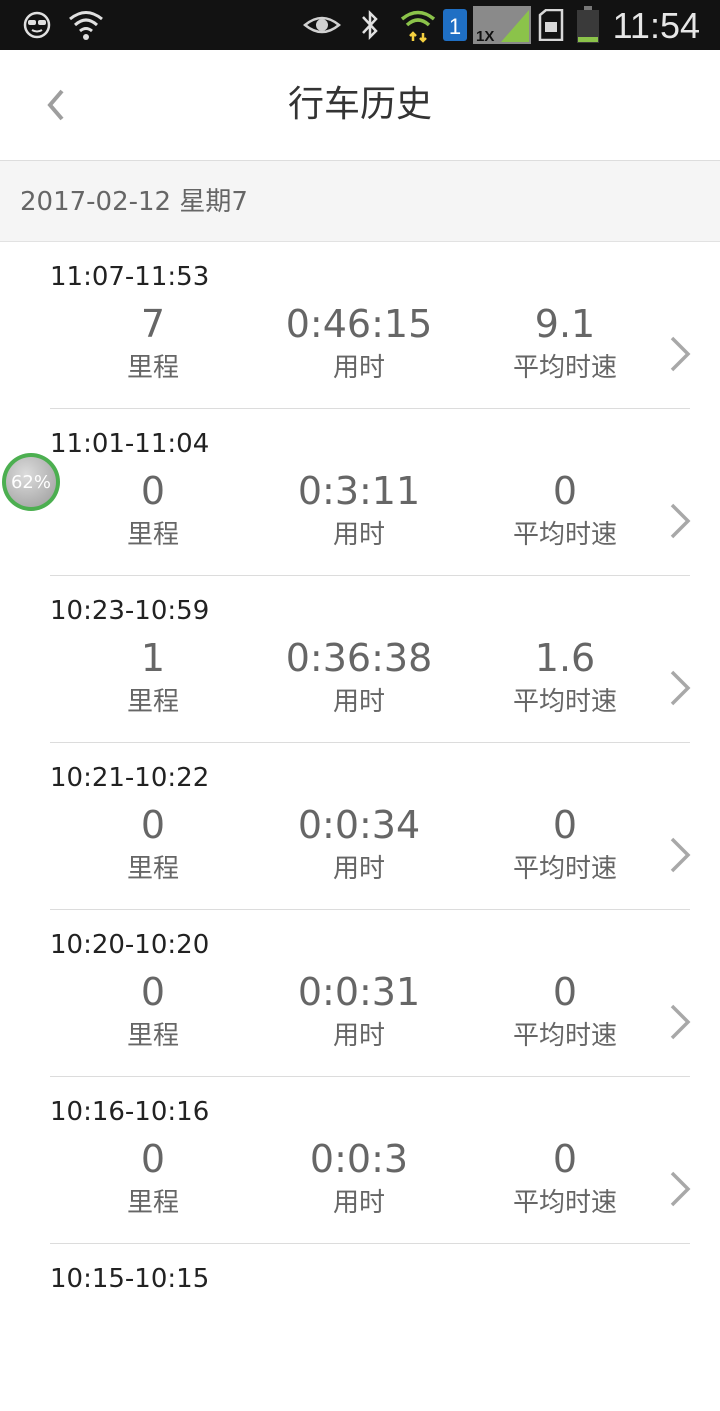 This screenshot has height=1411, width=720. Describe the element at coordinates (130, 945) in the screenshot. I see `trip-time-range: 10:20-10:20` at that location.